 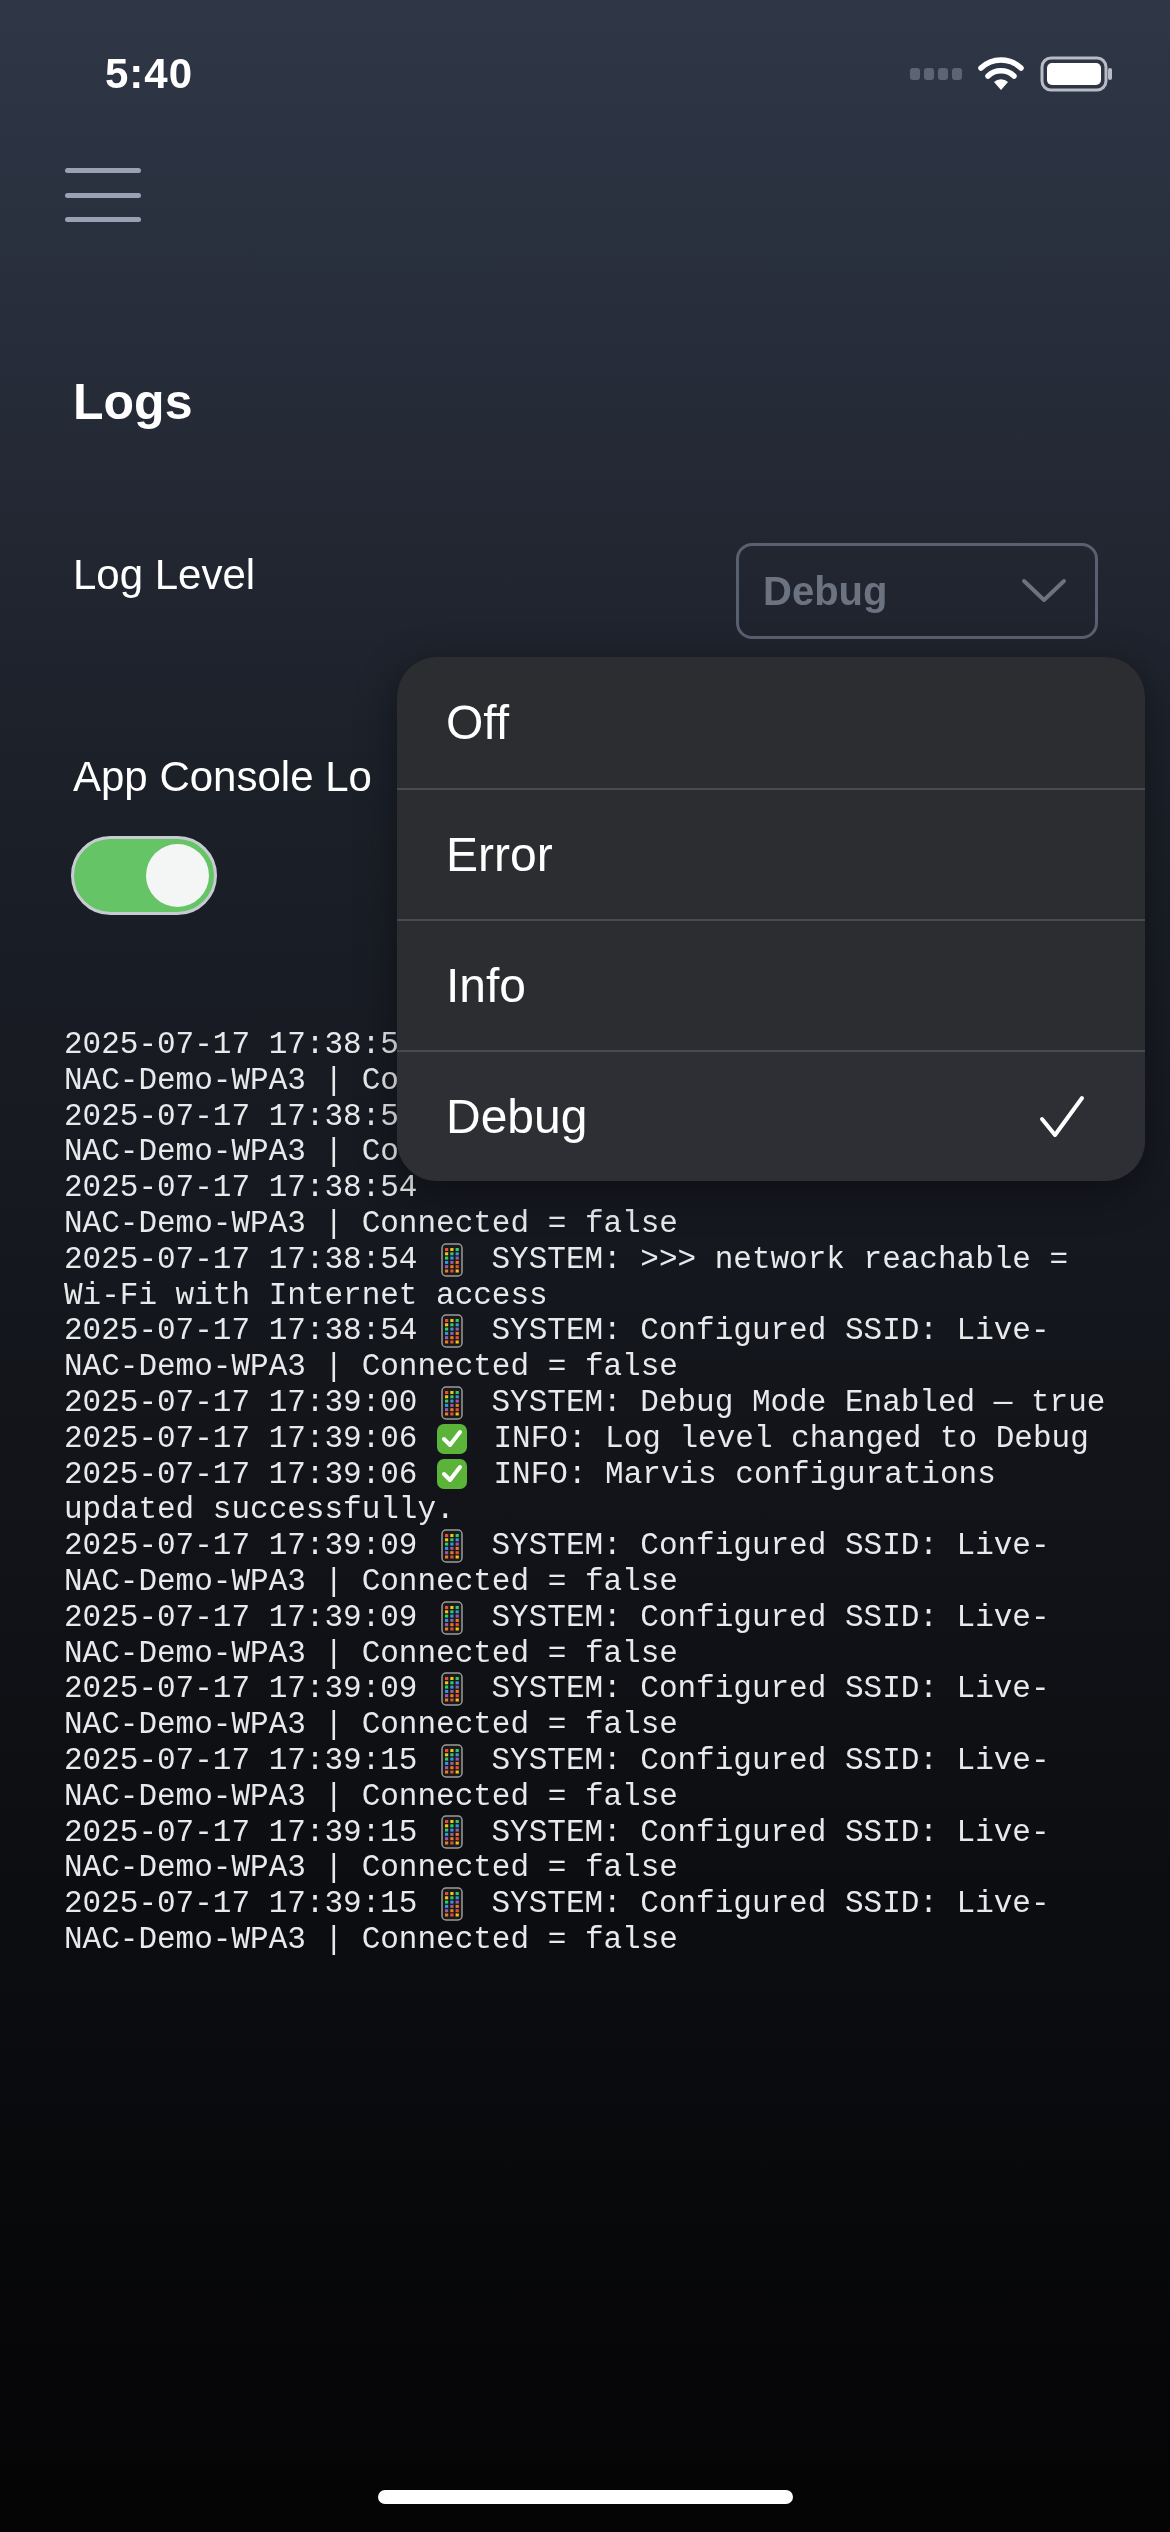 I want to click on log-message: SYSTEM: >>> network reachable =, so click(x=780, y=1259).